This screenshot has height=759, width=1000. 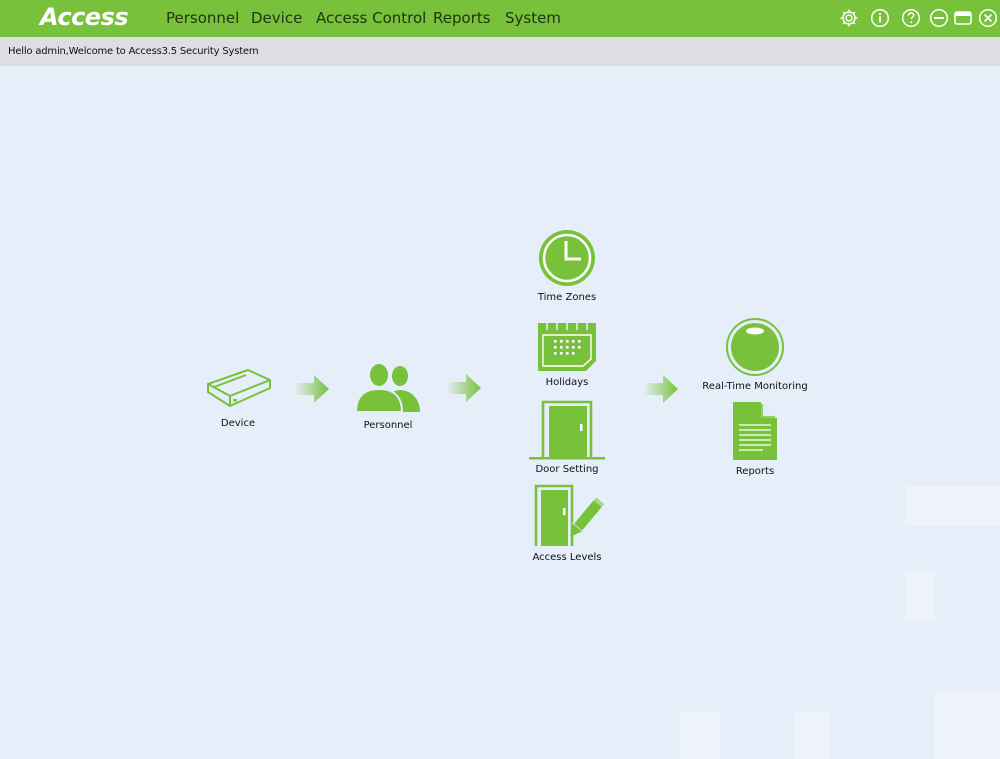 What do you see at coordinates (533, 18) in the screenshot?
I see `menu-system: System` at bounding box center [533, 18].